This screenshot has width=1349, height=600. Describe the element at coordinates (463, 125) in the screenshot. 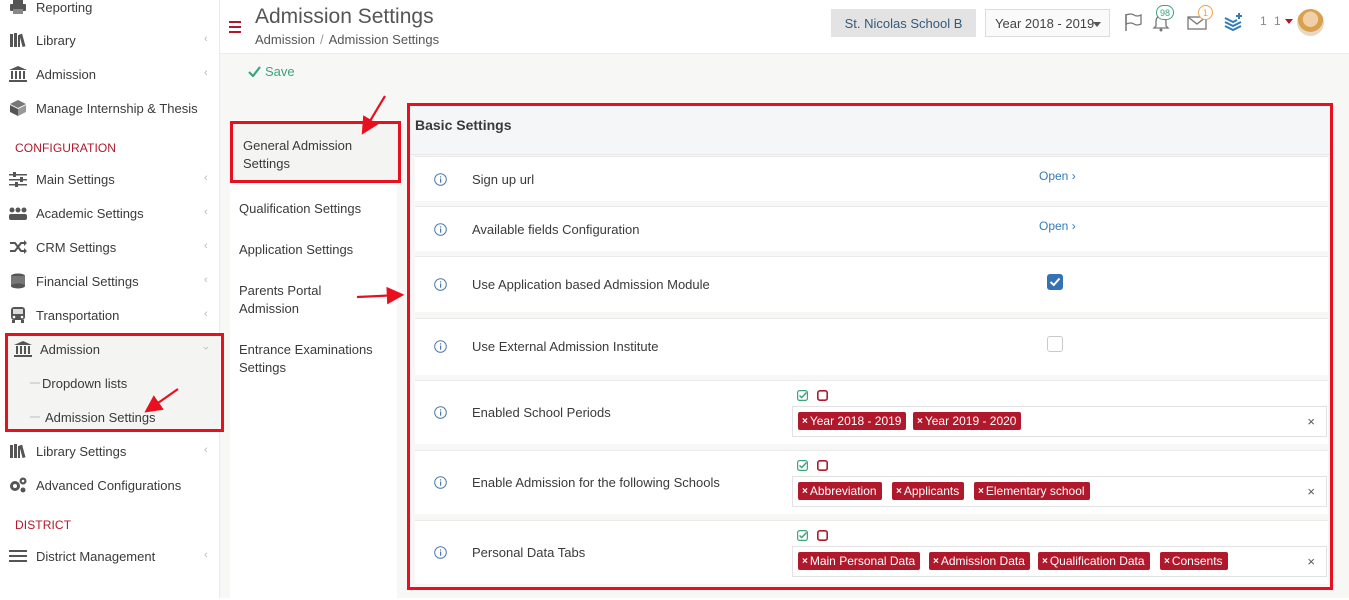

I see `panel-title: Basic Settings` at that location.